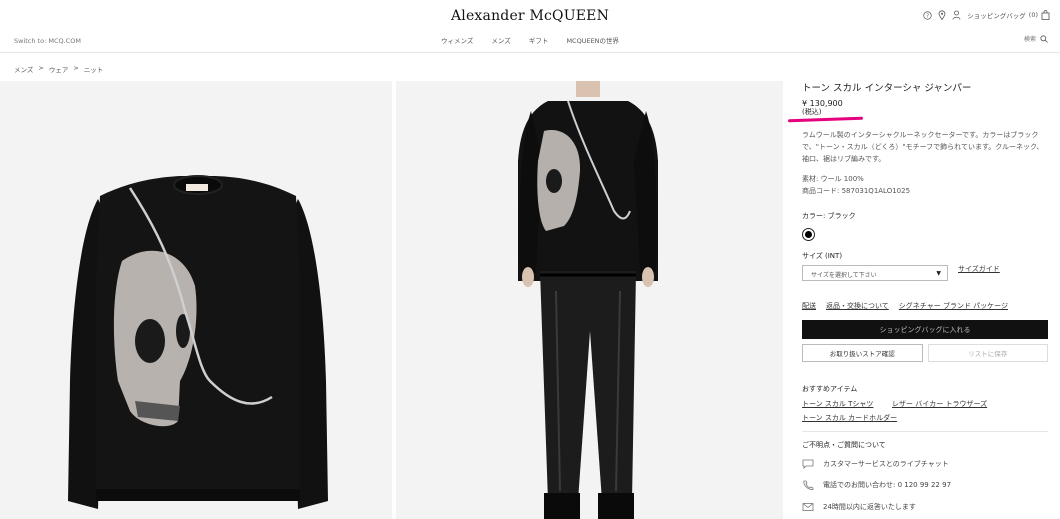  I want to click on user-icon, so click(956, 15).